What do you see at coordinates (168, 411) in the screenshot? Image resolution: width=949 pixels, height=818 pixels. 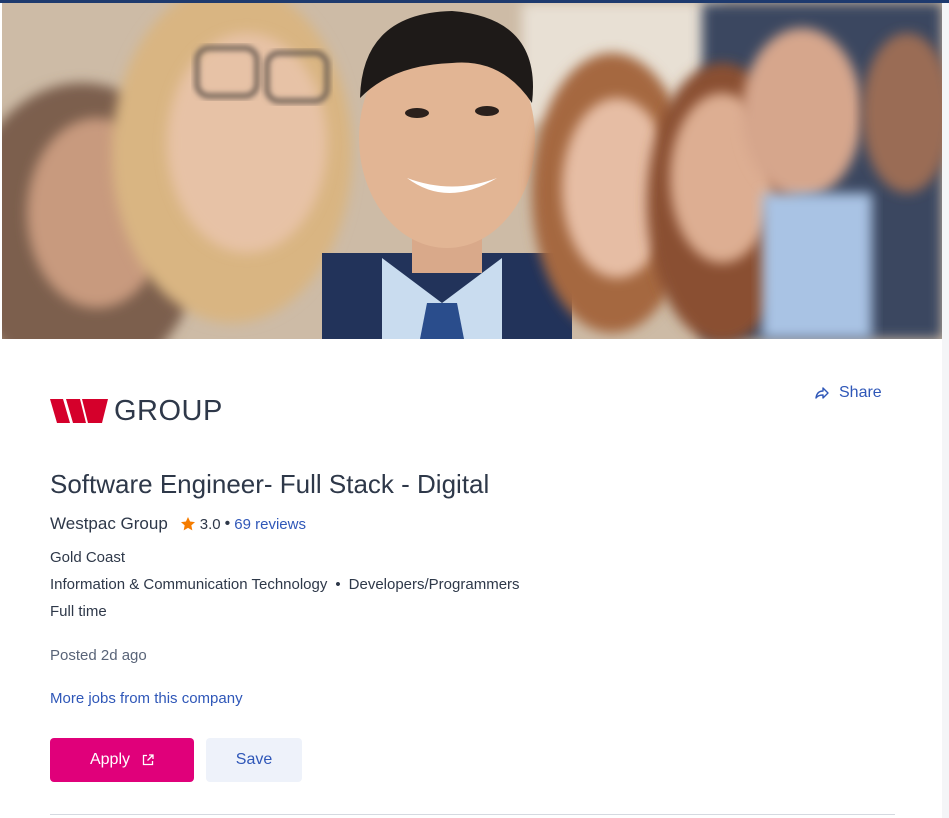 I see `logo-group-text: GROUP` at bounding box center [168, 411].